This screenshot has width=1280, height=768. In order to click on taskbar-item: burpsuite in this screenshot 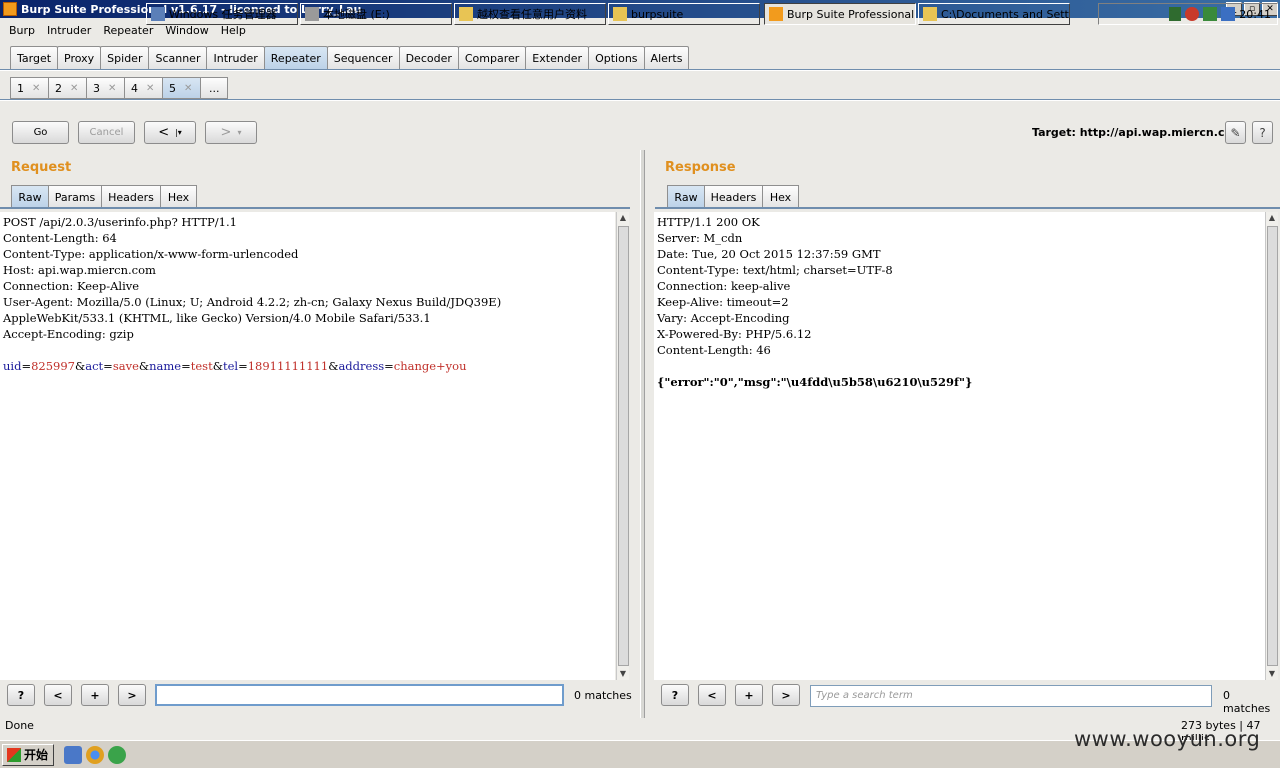, I will do `click(684, 14)`.